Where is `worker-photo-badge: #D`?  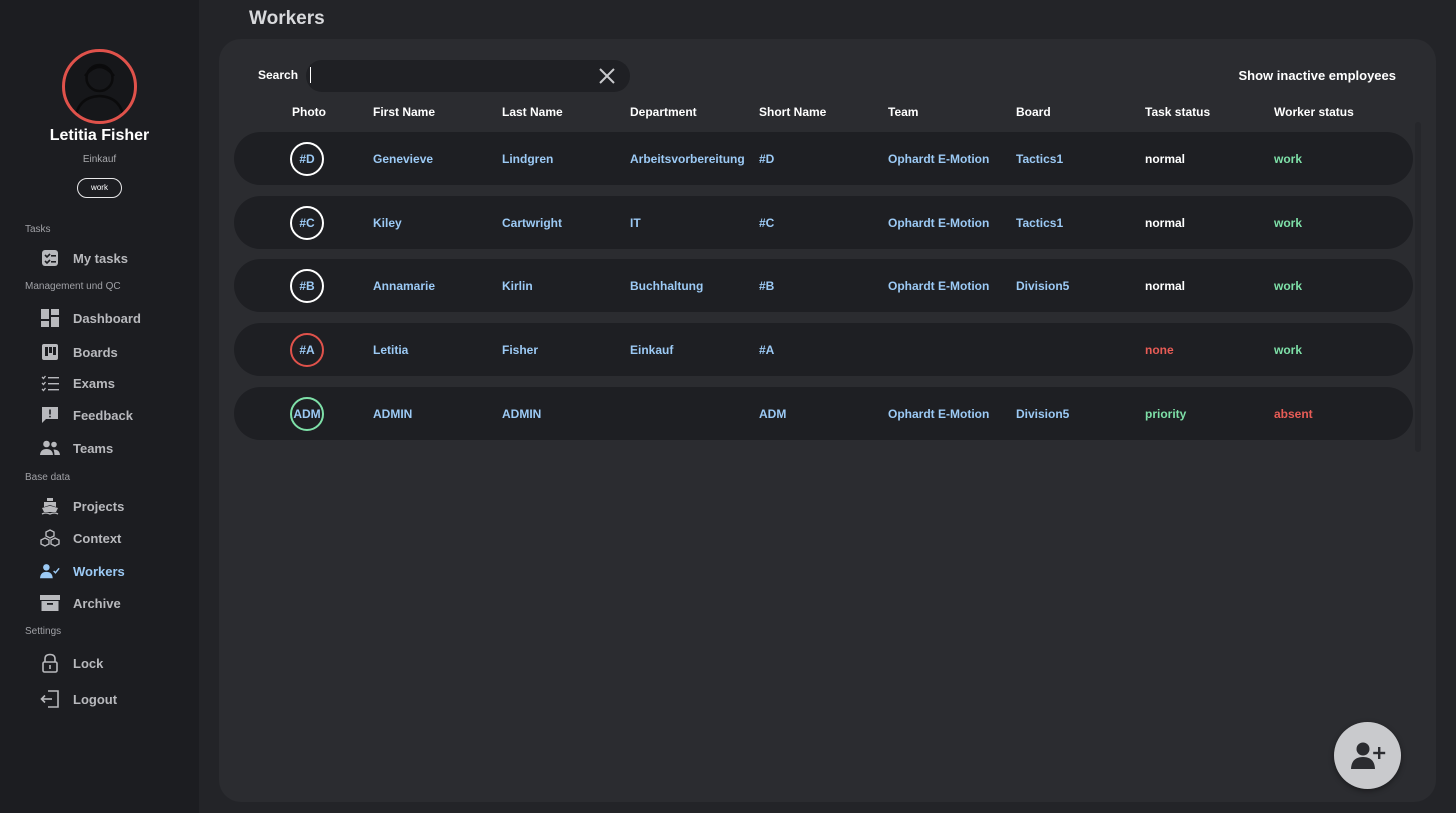 worker-photo-badge: #D is located at coordinates (307, 159).